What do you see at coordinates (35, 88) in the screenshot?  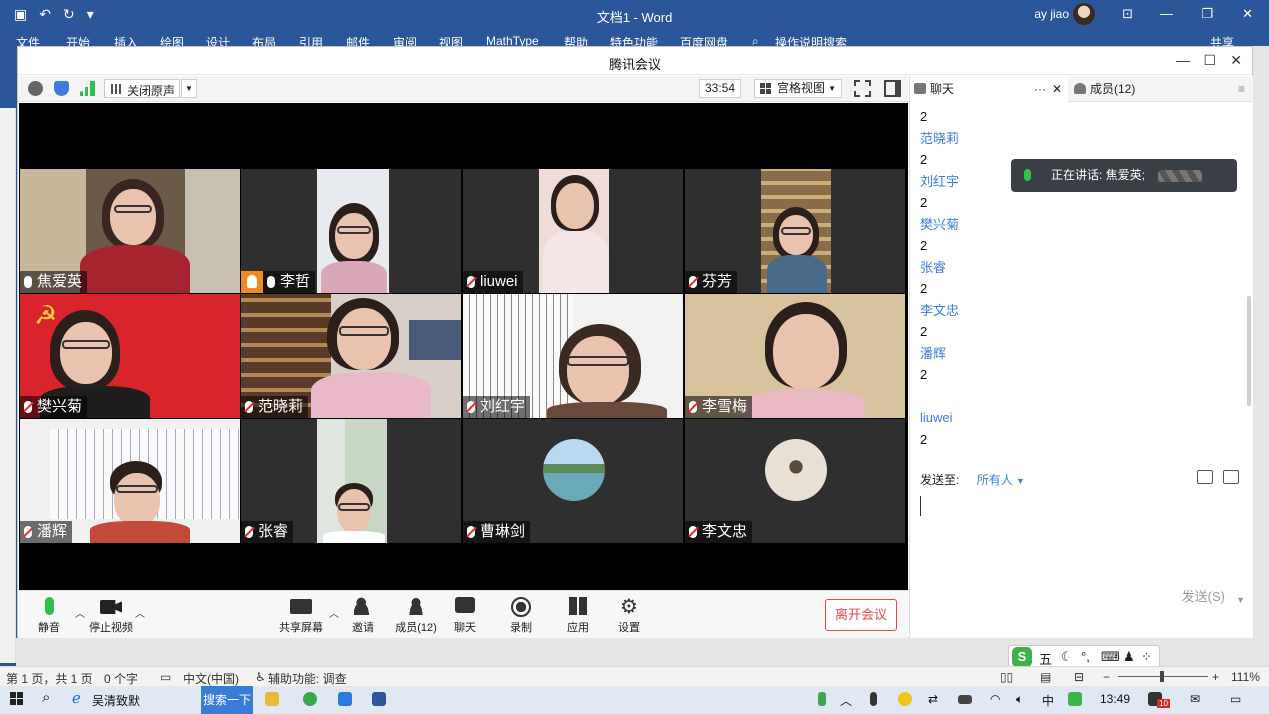 I see `info-icon` at bounding box center [35, 88].